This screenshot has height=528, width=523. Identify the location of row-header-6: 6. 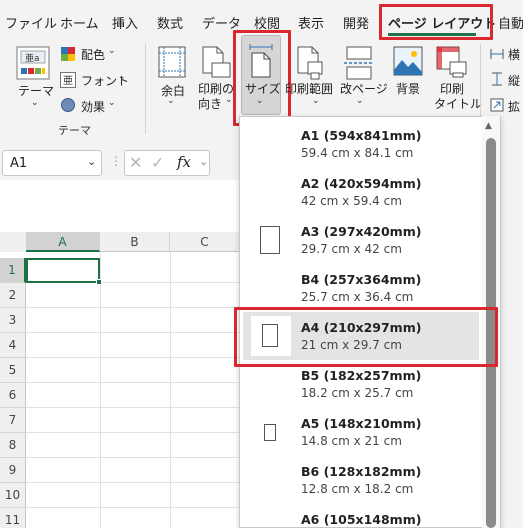
(13, 395).